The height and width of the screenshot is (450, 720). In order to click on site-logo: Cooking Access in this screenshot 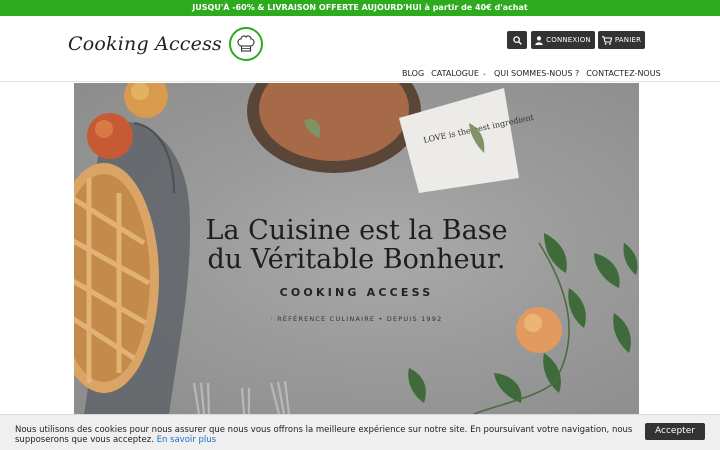, I will do `click(165, 44)`.